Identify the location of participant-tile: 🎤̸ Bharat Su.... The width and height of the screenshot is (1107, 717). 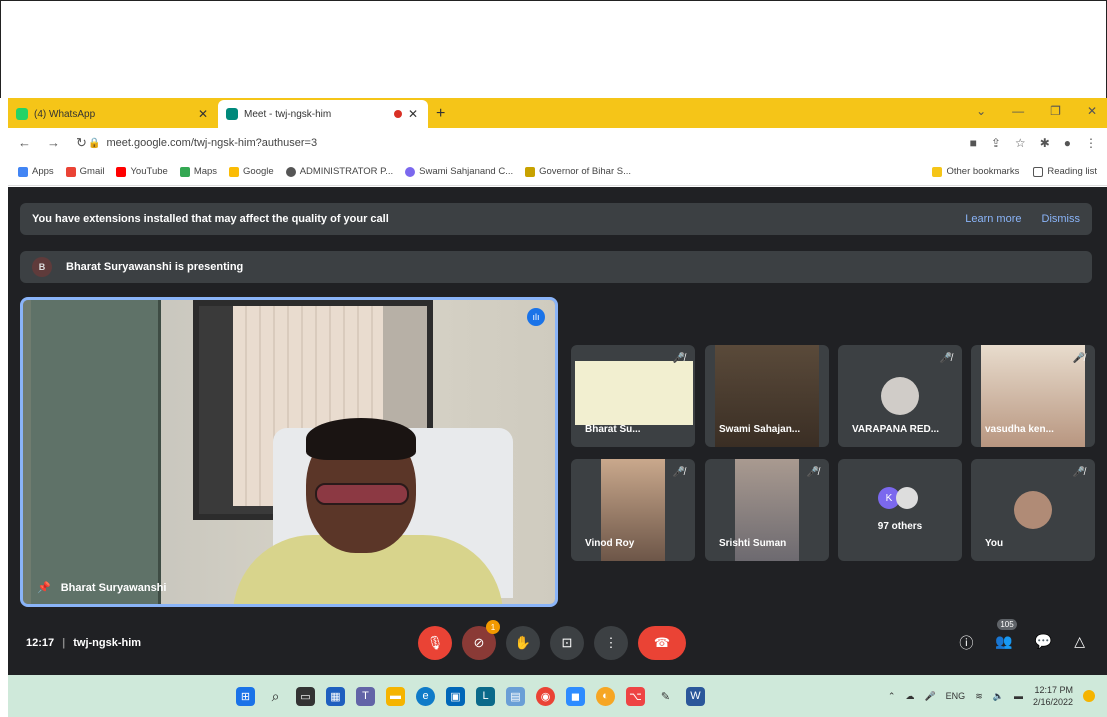
(633, 396).